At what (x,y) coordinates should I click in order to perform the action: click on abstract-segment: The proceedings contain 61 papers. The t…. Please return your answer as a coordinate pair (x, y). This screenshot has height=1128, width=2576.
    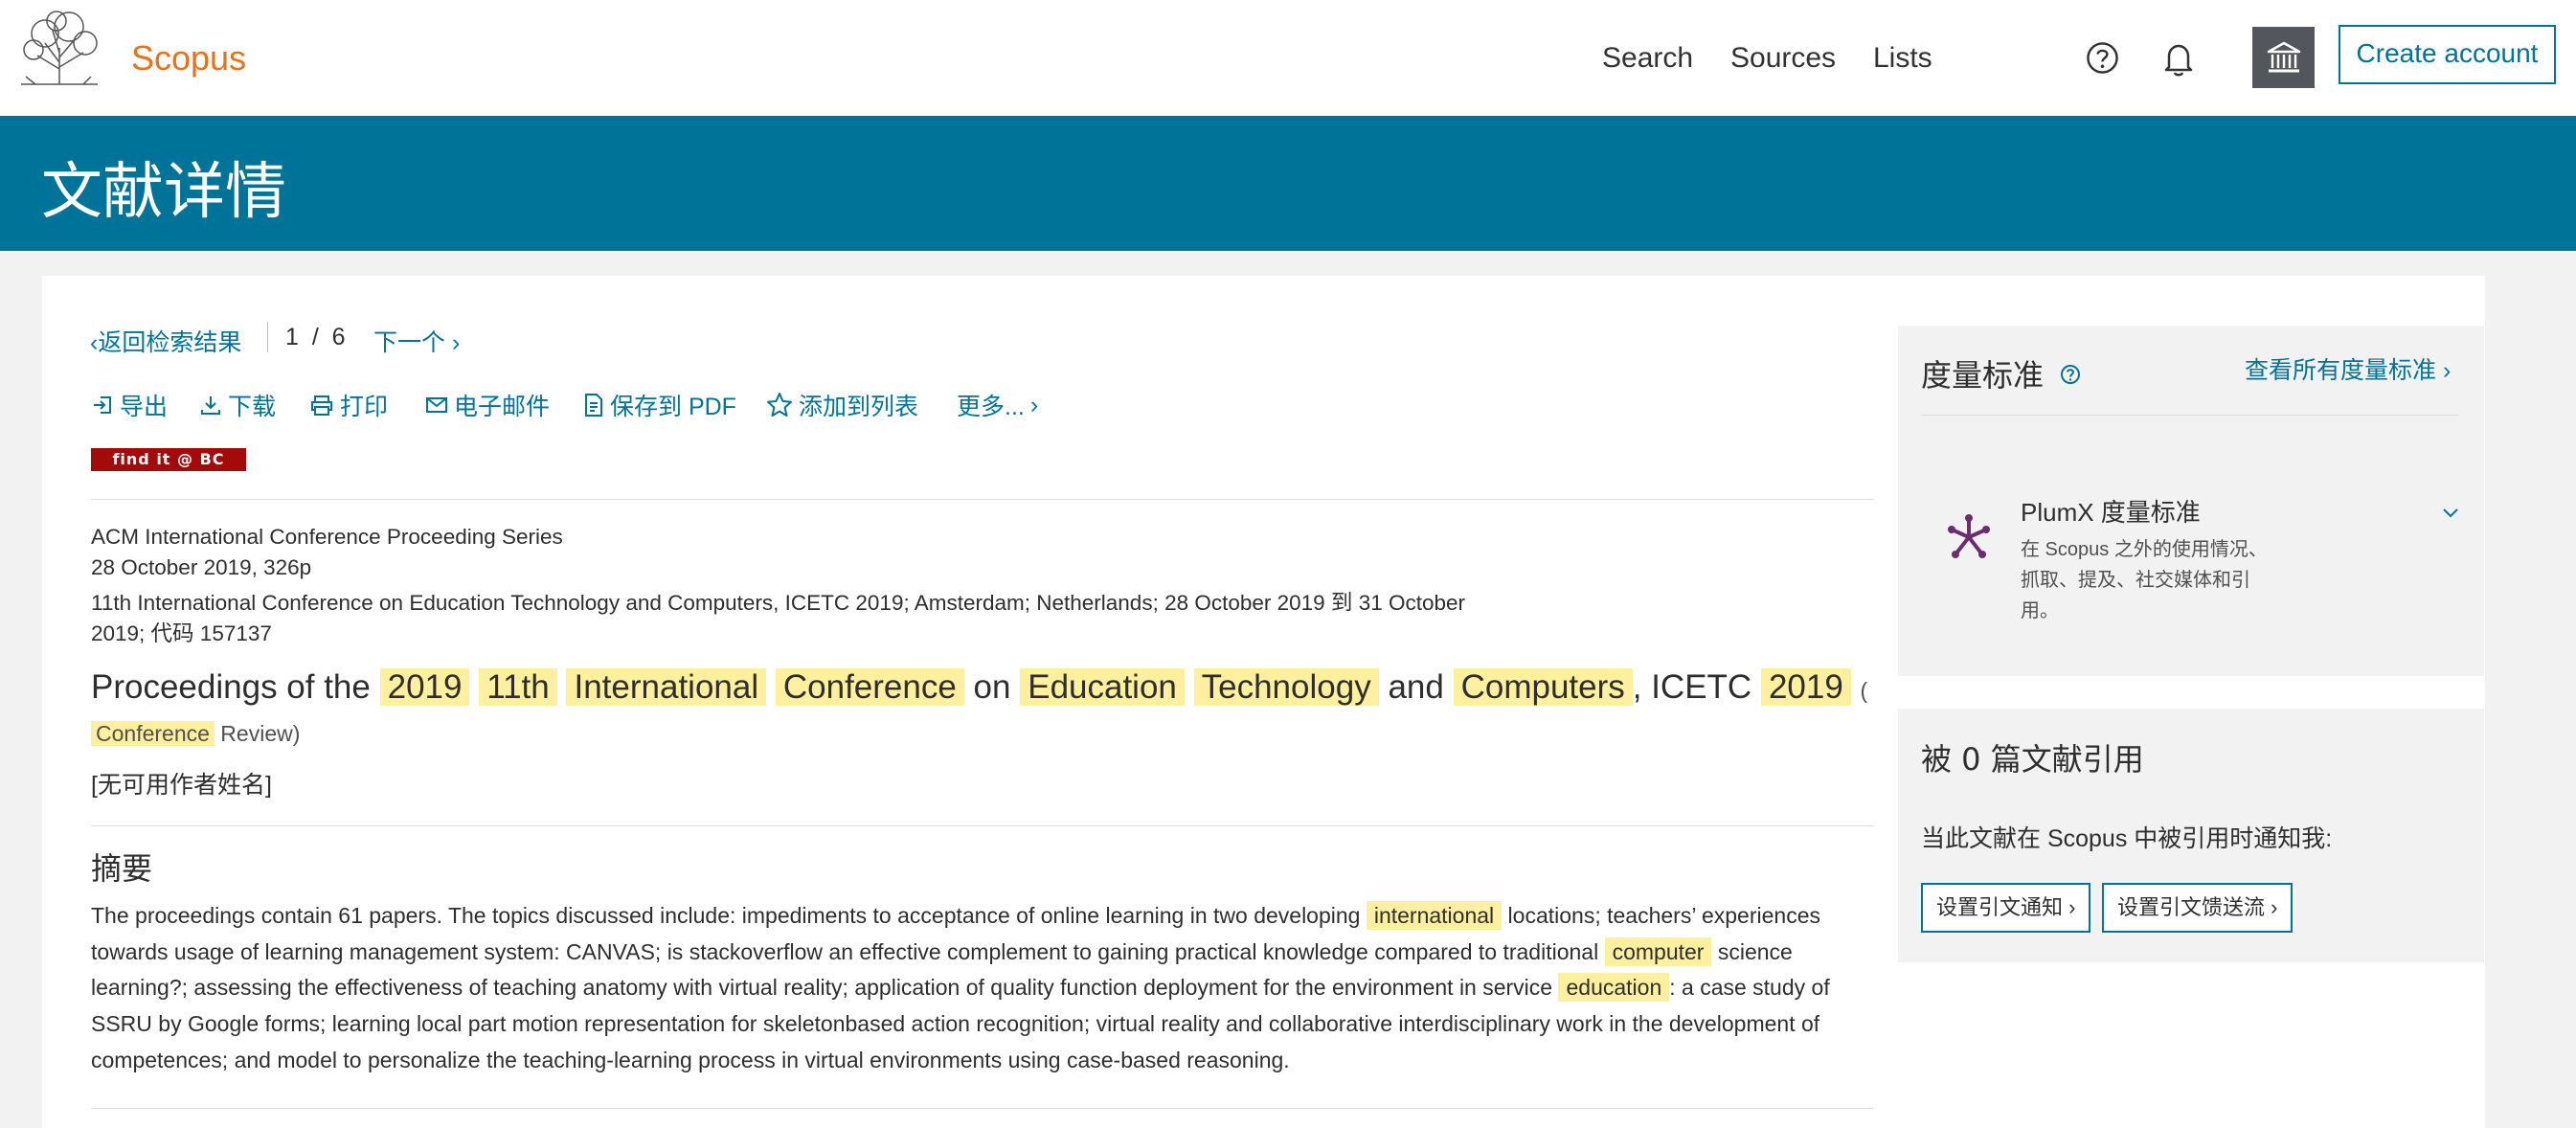
    Looking at the image, I should click on (729, 915).